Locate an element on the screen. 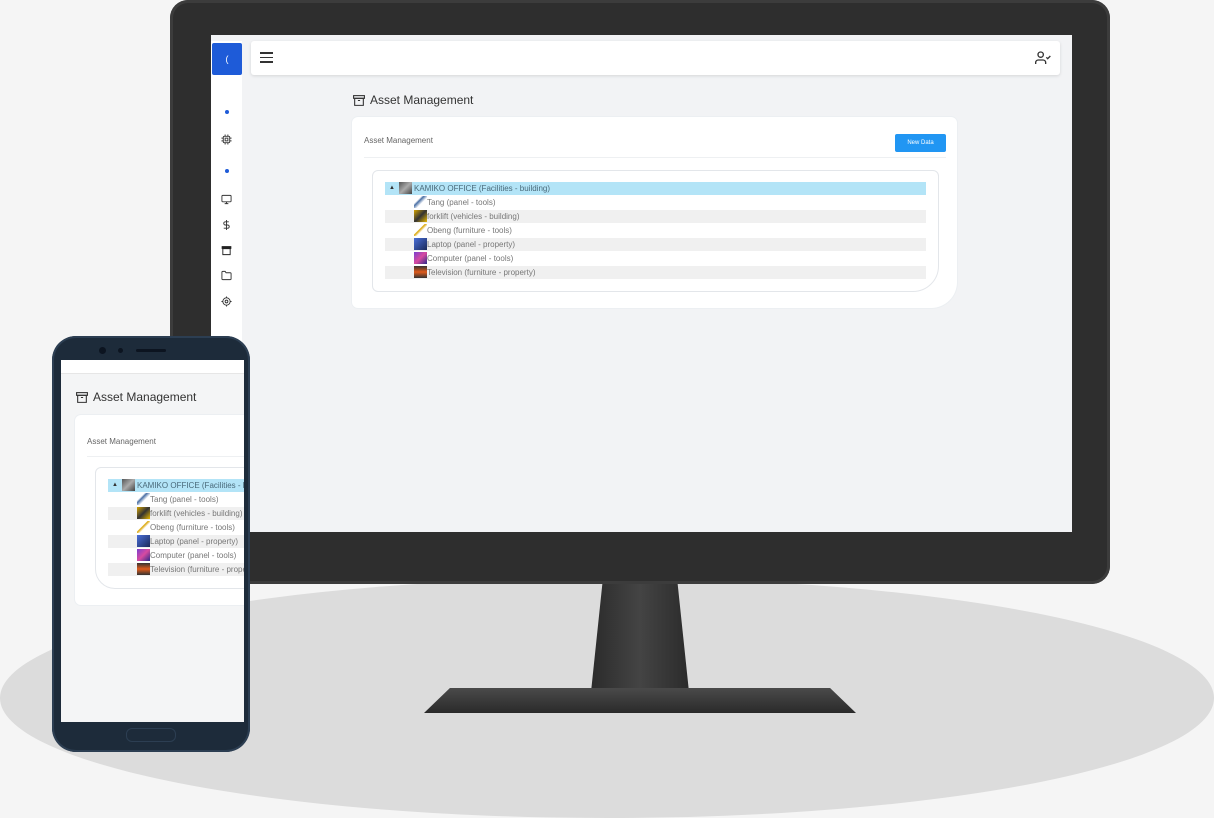 The height and width of the screenshot is (818, 1214). cpu-icon is located at coordinates (226, 139).